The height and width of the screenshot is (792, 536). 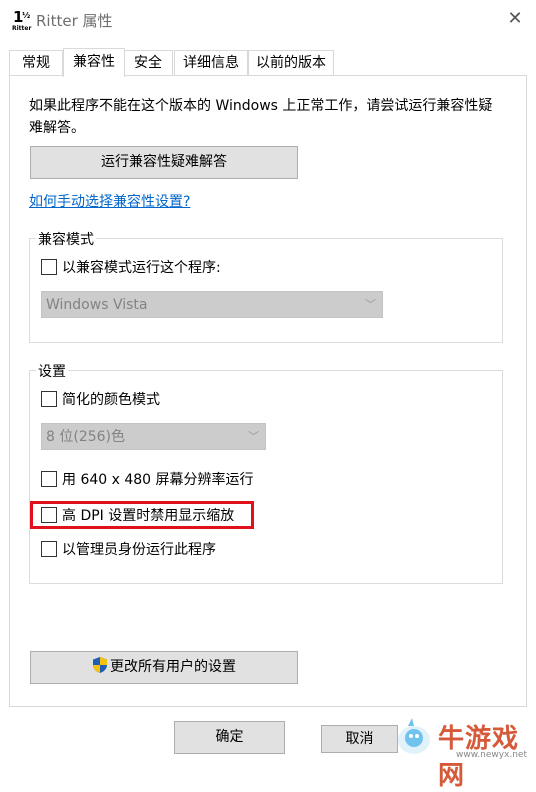 What do you see at coordinates (49, 549) in the screenshot?
I see `run-as-admin-checkbox` at bounding box center [49, 549].